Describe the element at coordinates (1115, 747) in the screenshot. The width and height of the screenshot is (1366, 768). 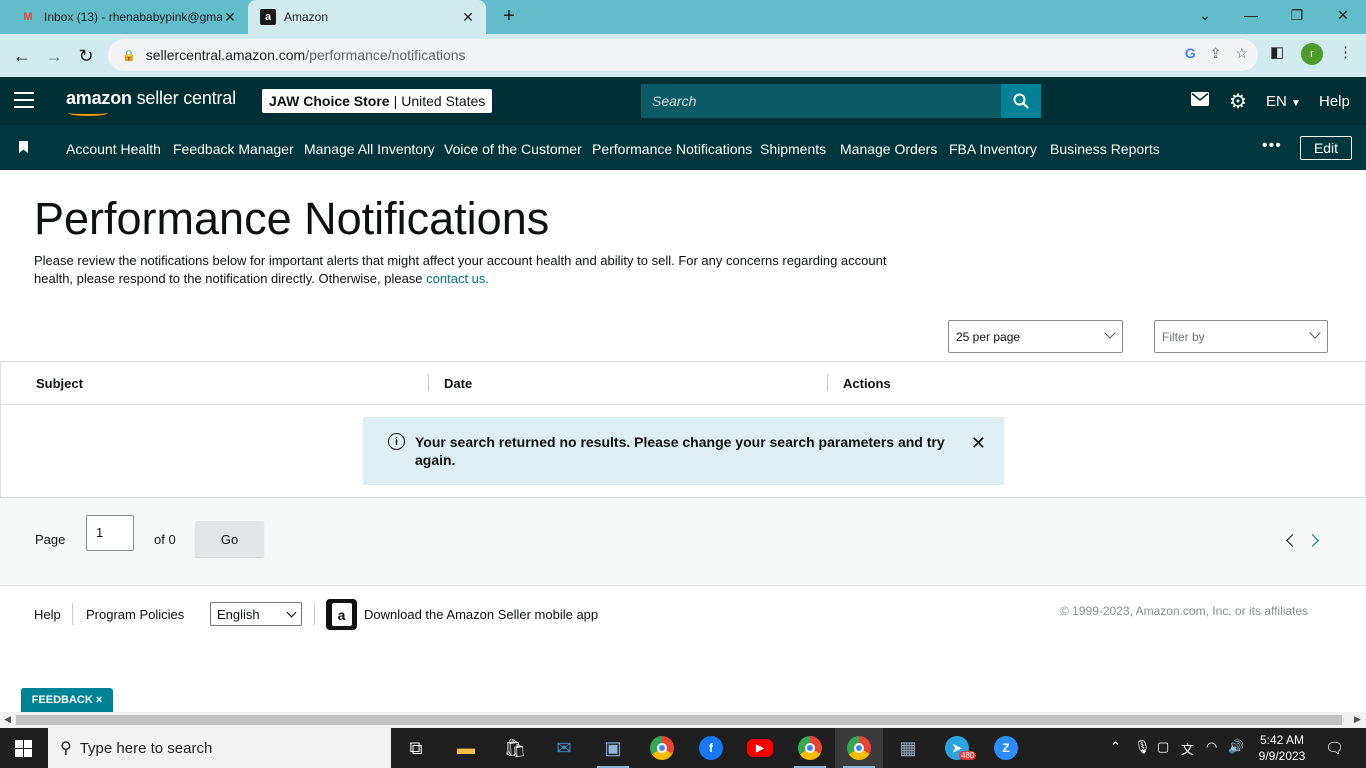
I see `chevron-up-icon: ⌃` at that location.